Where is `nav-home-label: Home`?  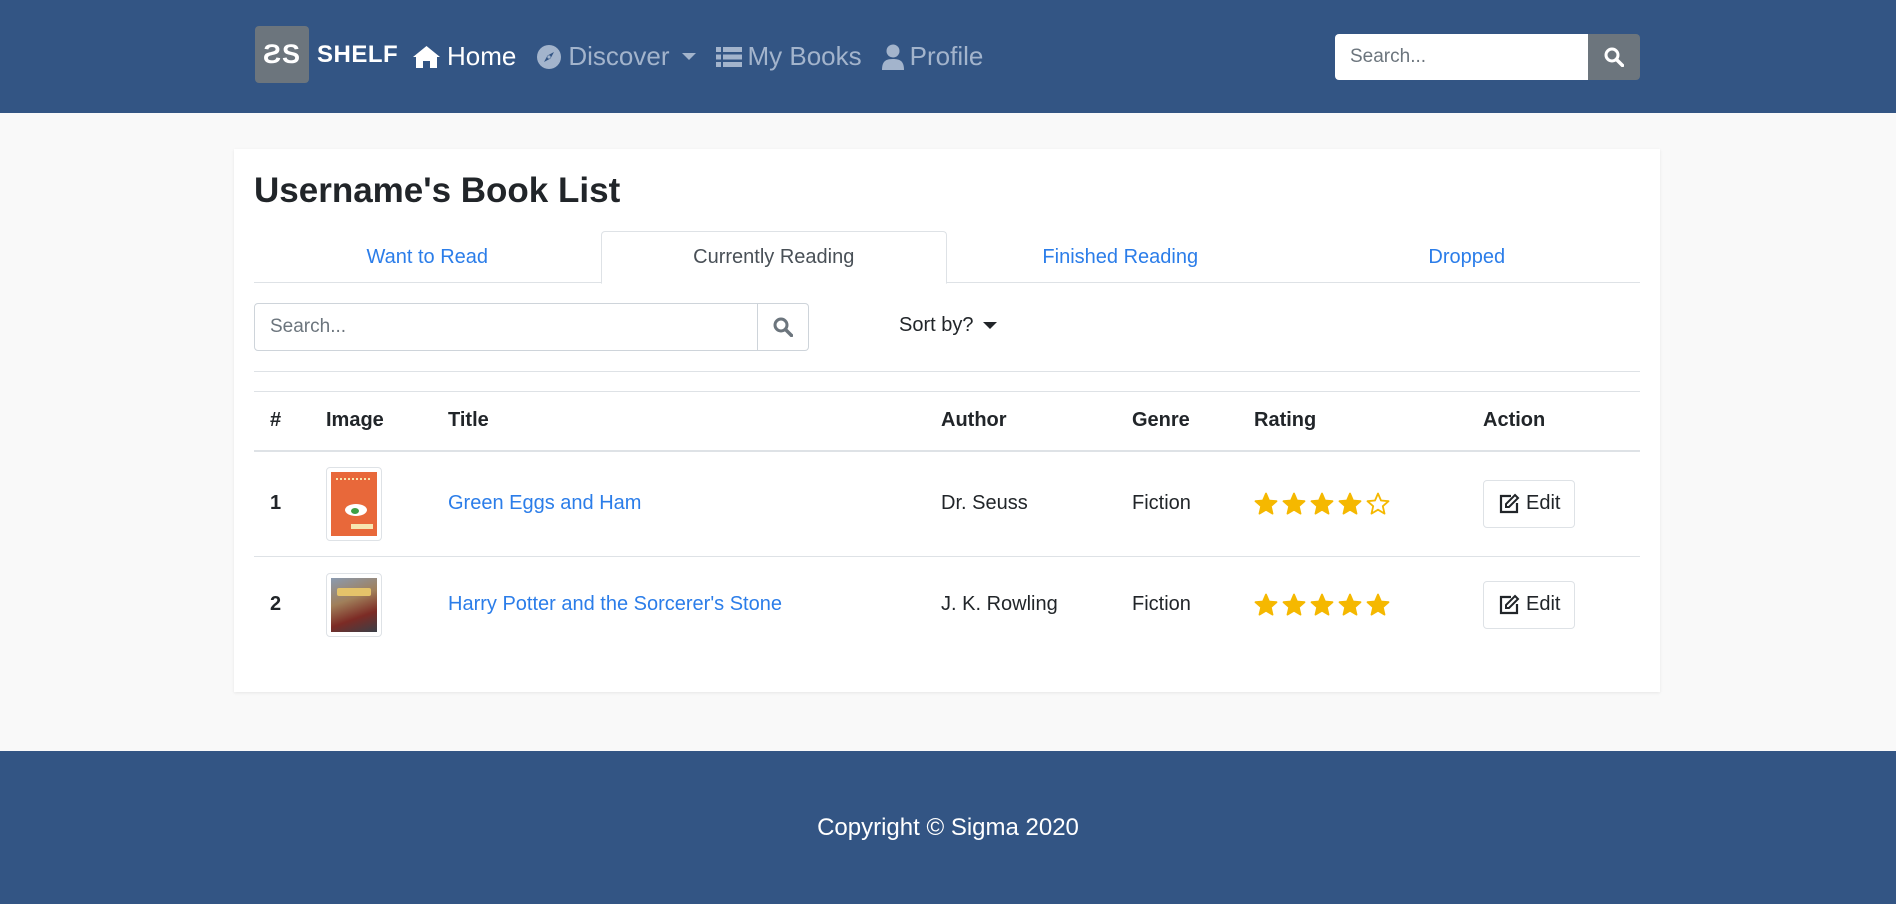 nav-home-label: Home is located at coordinates (482, 56).